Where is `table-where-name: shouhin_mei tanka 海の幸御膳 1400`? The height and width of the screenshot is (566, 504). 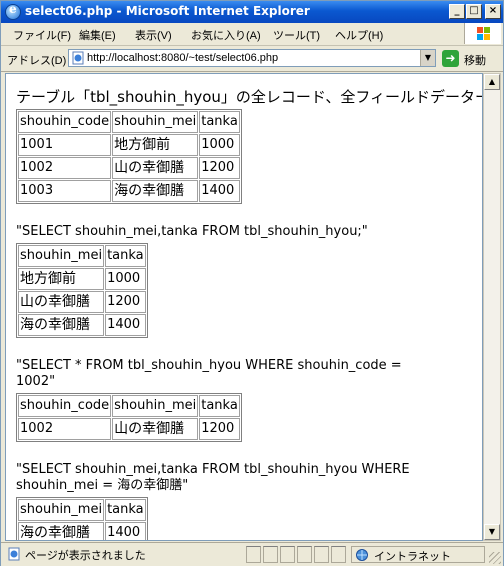 table-where-name: shouhin_mei tanka 海の幸御膳 1400 is located at coordinates (82, 518).